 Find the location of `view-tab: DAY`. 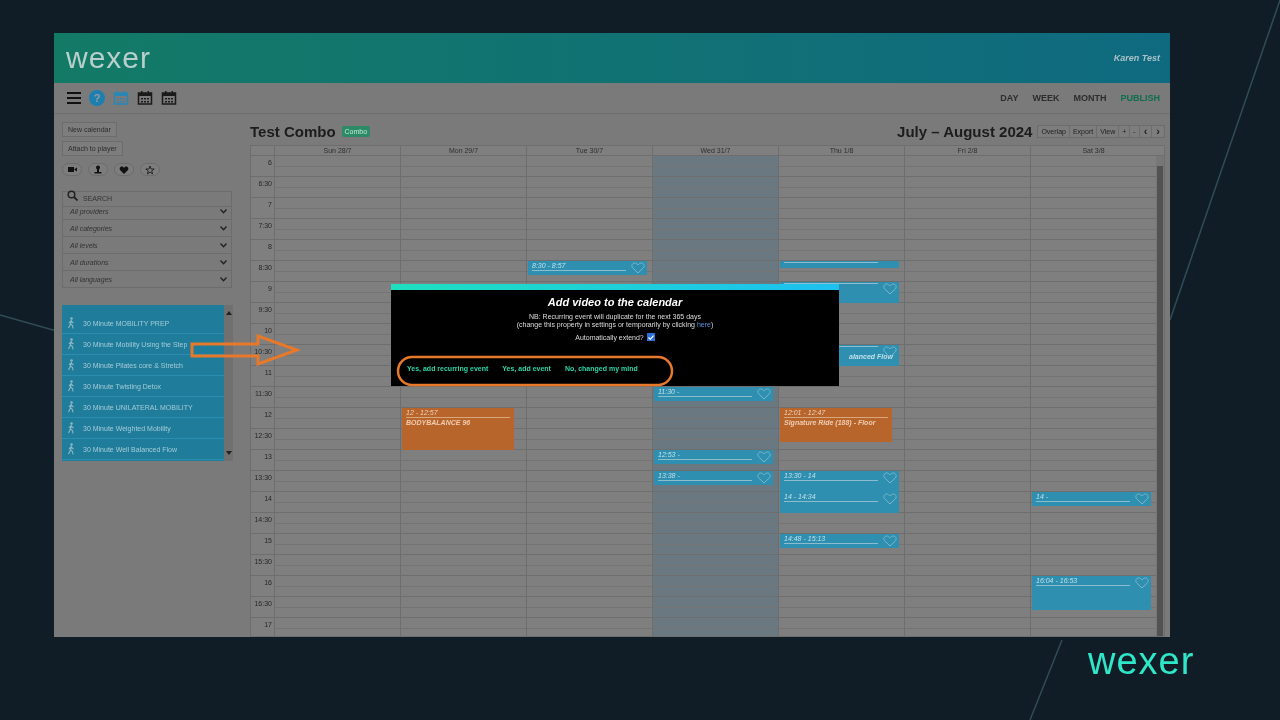

view-tab: DAY is located at coordinates (1009, 98).